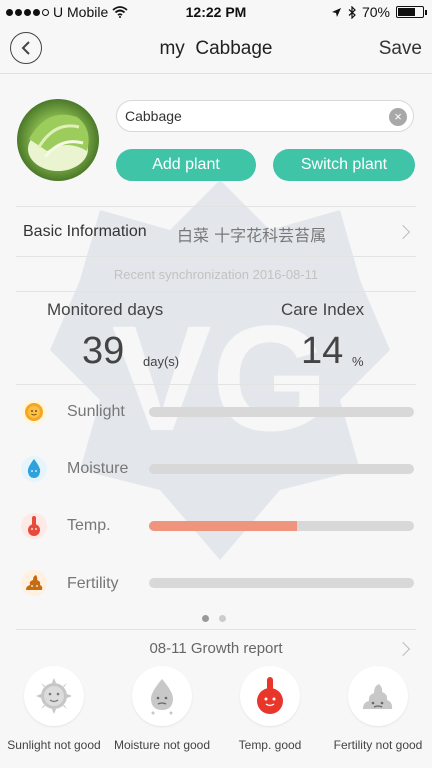 This screenshot has height=768, width=432. What do you see at coordinates (270, 745) in the screenshot?
I see `report-label: Temp. good` at bounding box center [270, 745].